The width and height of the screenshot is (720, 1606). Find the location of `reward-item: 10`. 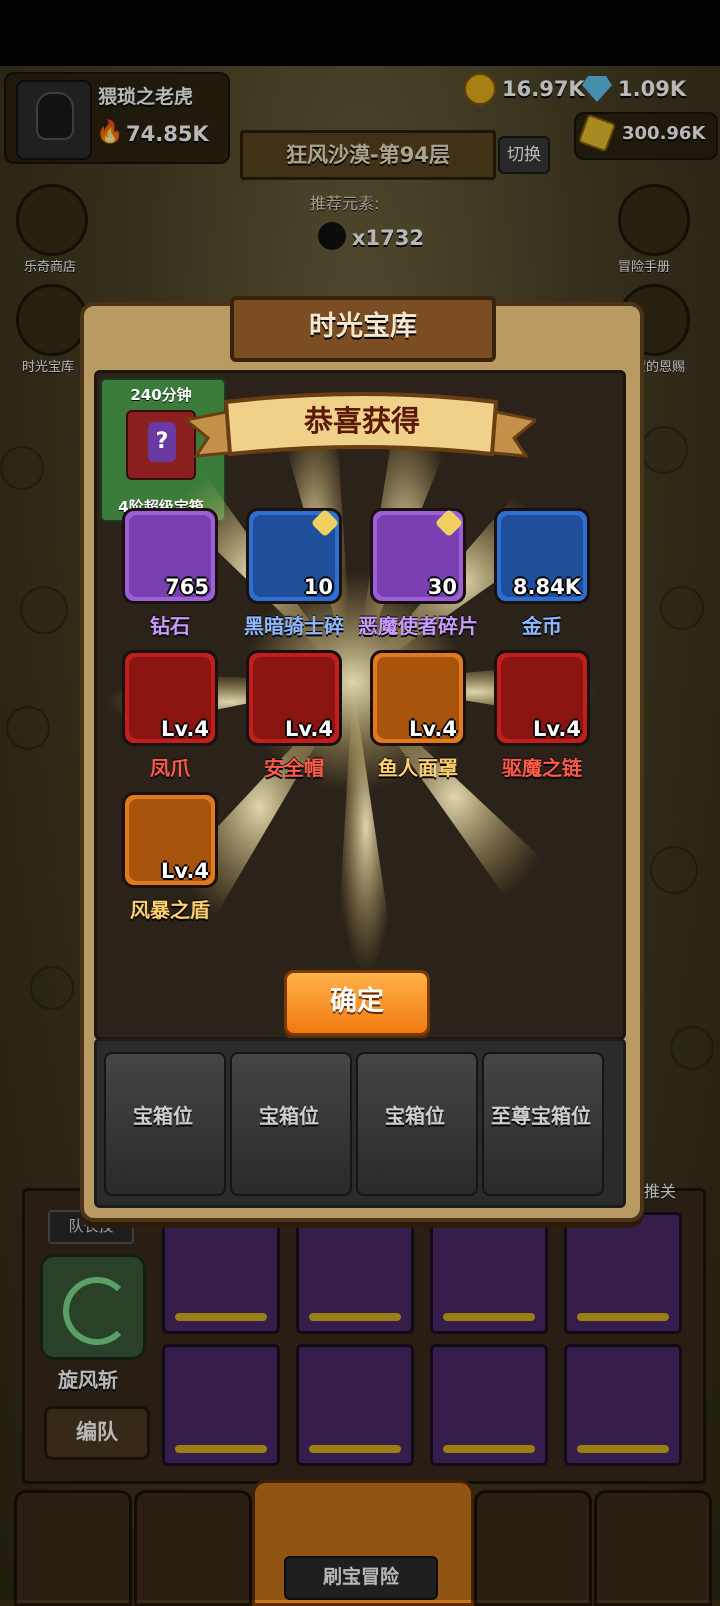

reward-item: 10 is located at coordinates (294, 556).